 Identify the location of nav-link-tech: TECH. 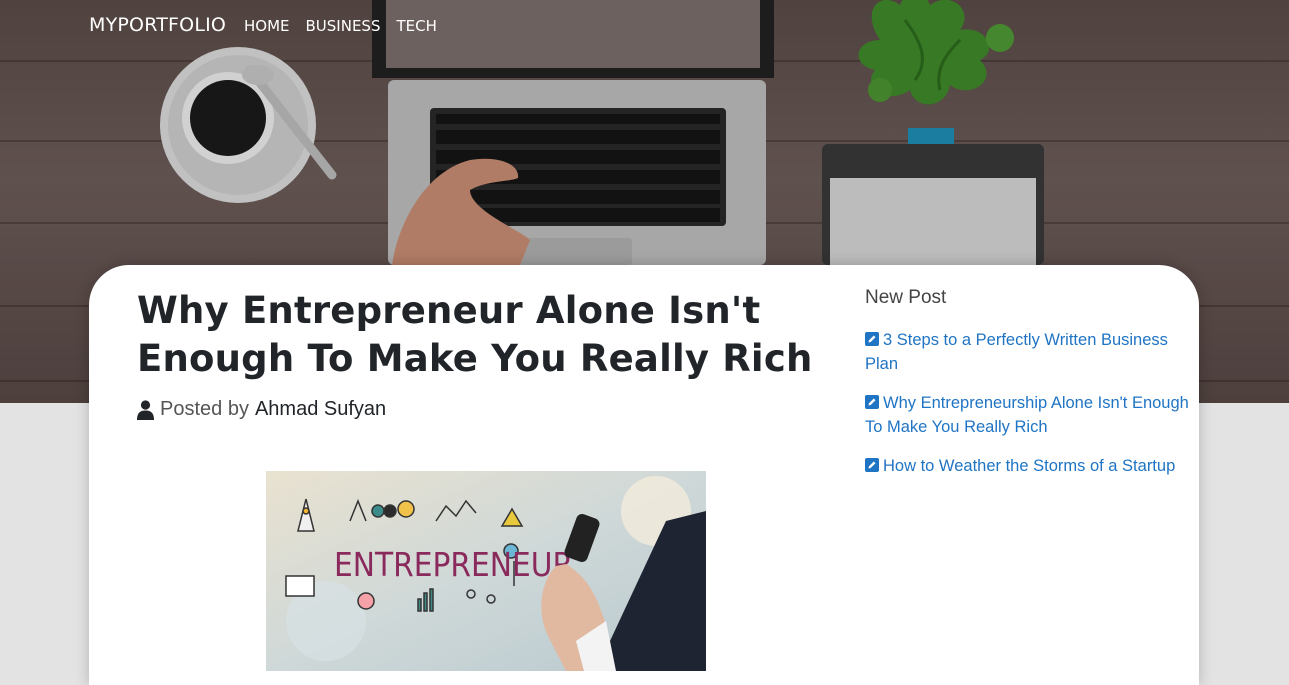
(416, 26).